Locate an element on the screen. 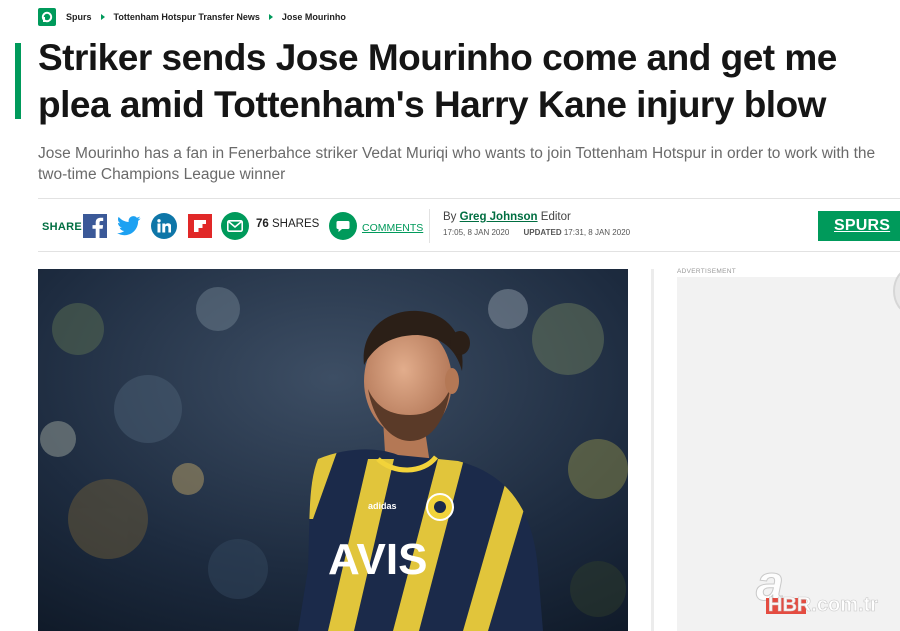 Image resolution: width=900 pixels, height=631 pixels. flipboard-icon is located at coordinates (200, 226).